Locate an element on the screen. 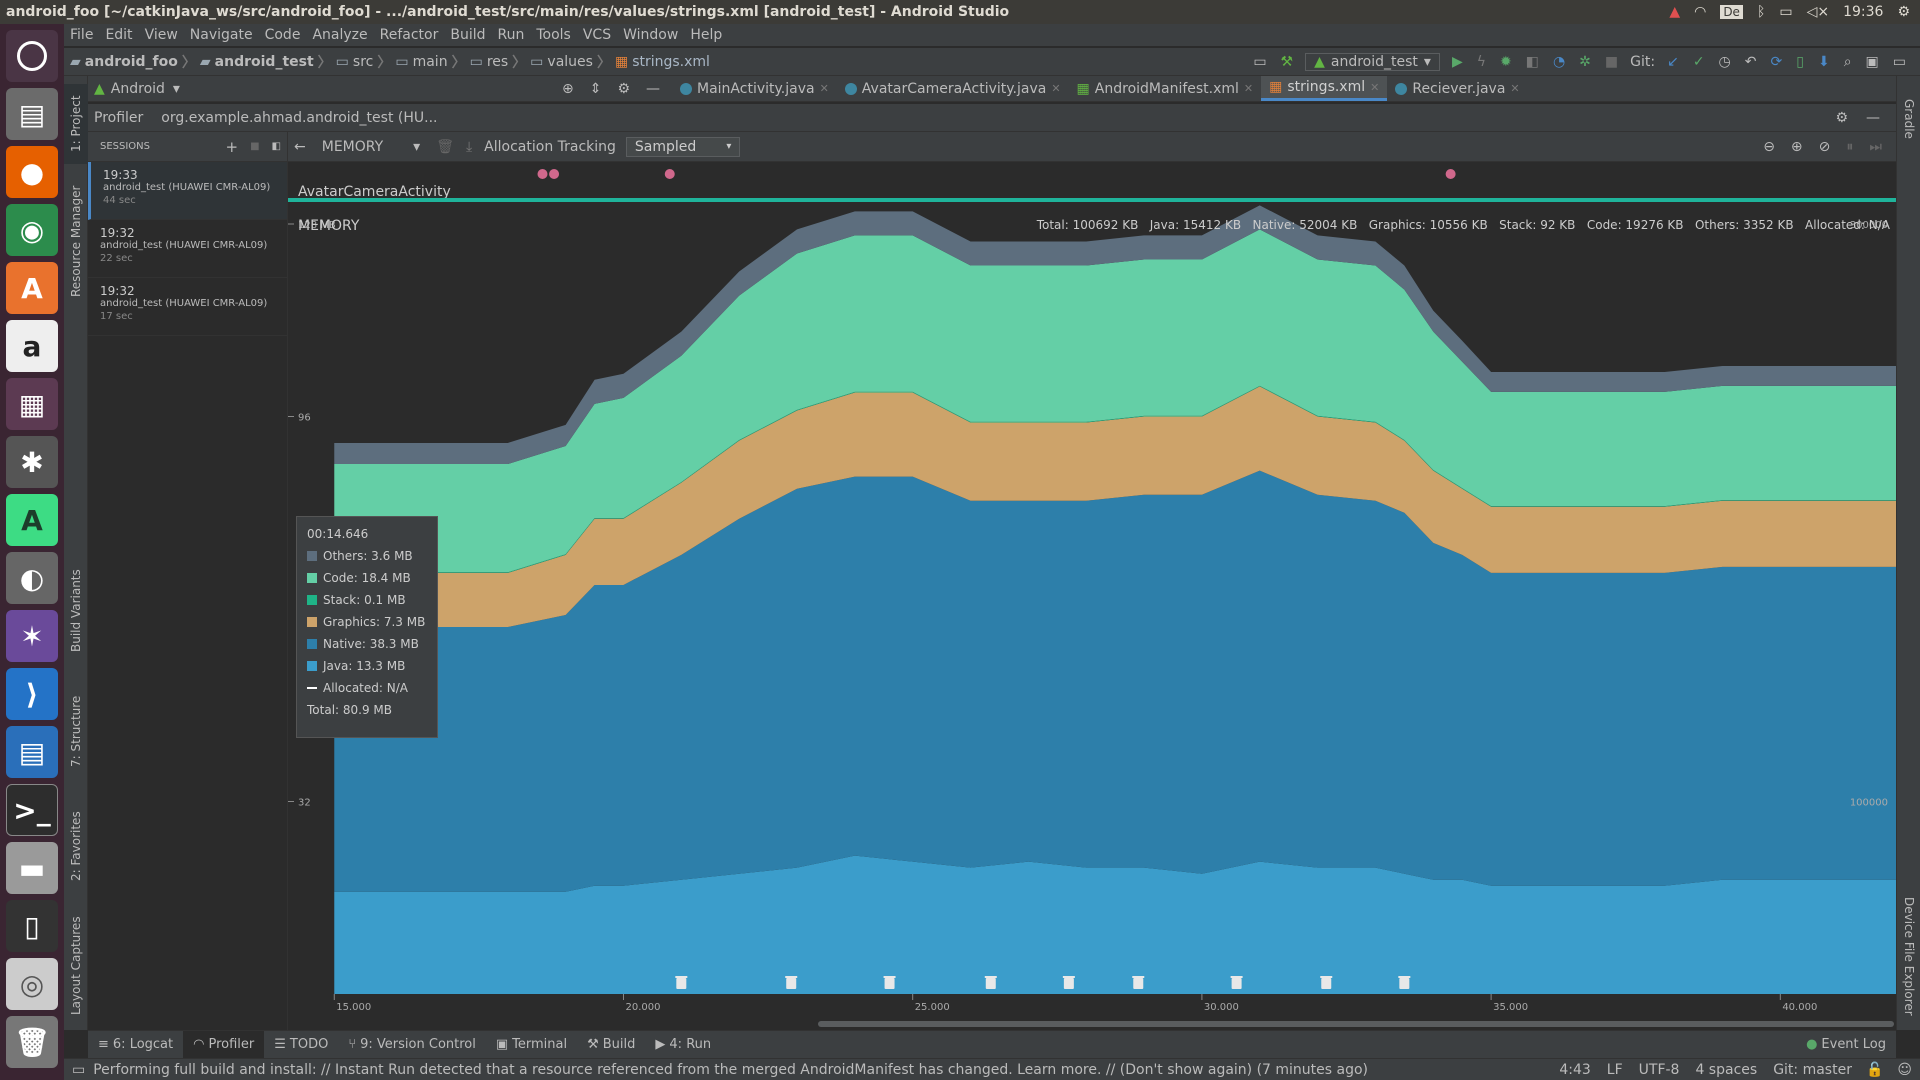 The width and height of the screenshot is (1920, 1080). tool-todo: ☰ TODO is located at coordinates (301, 1044).